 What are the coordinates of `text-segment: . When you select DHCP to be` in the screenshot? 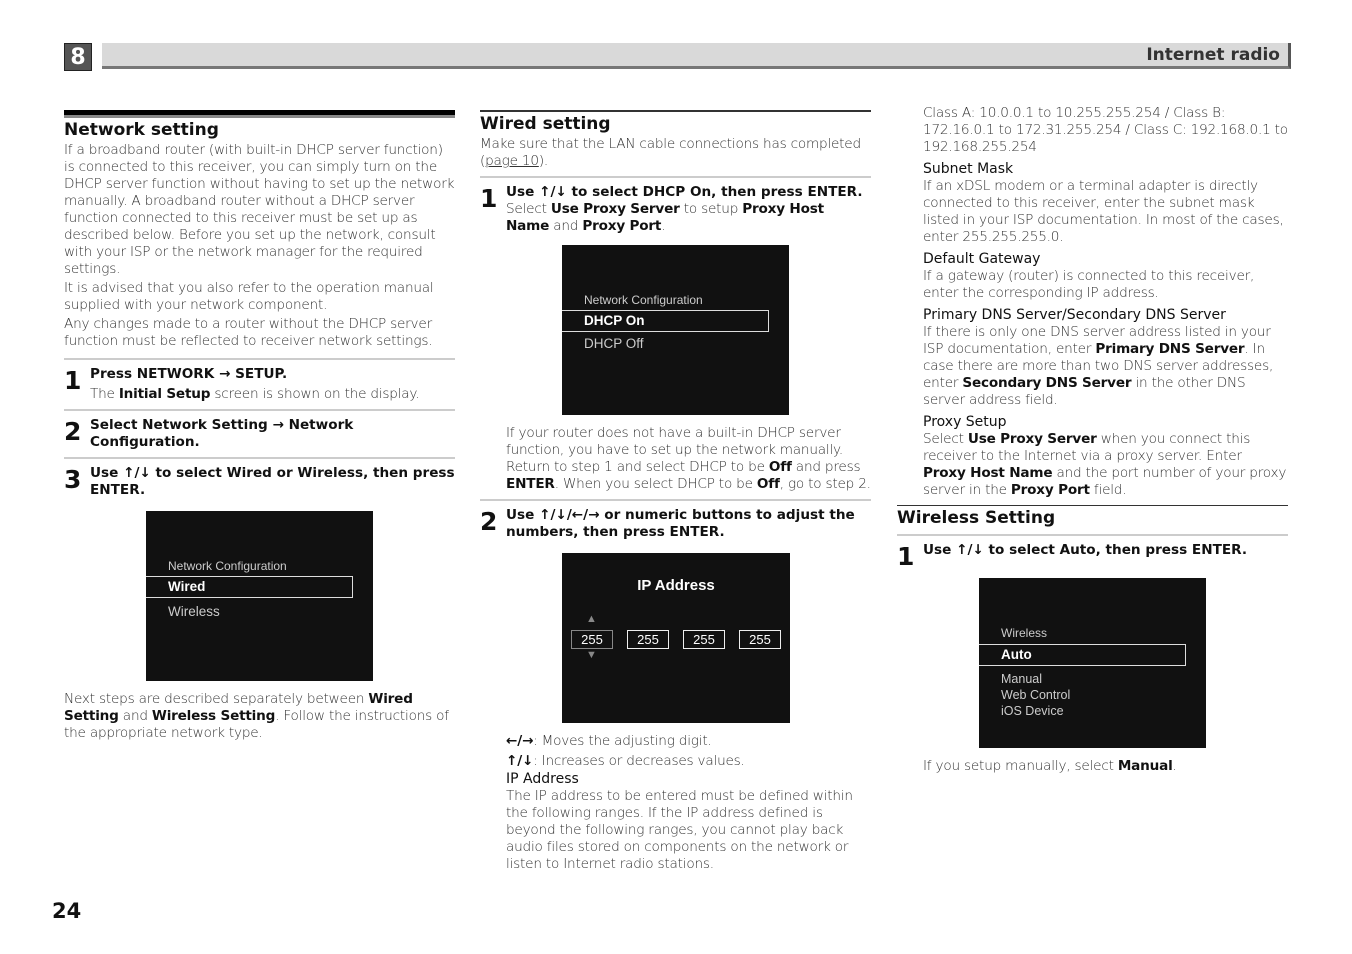 It's located at (655, 484).